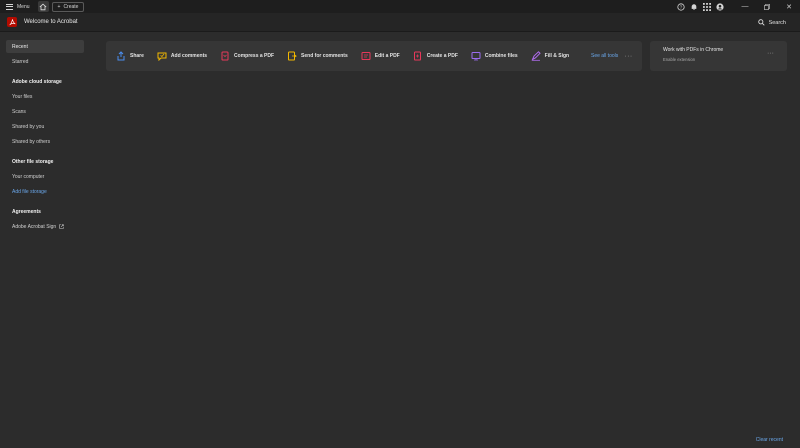  I want to click on help-icon: ?, so click(680, 6).